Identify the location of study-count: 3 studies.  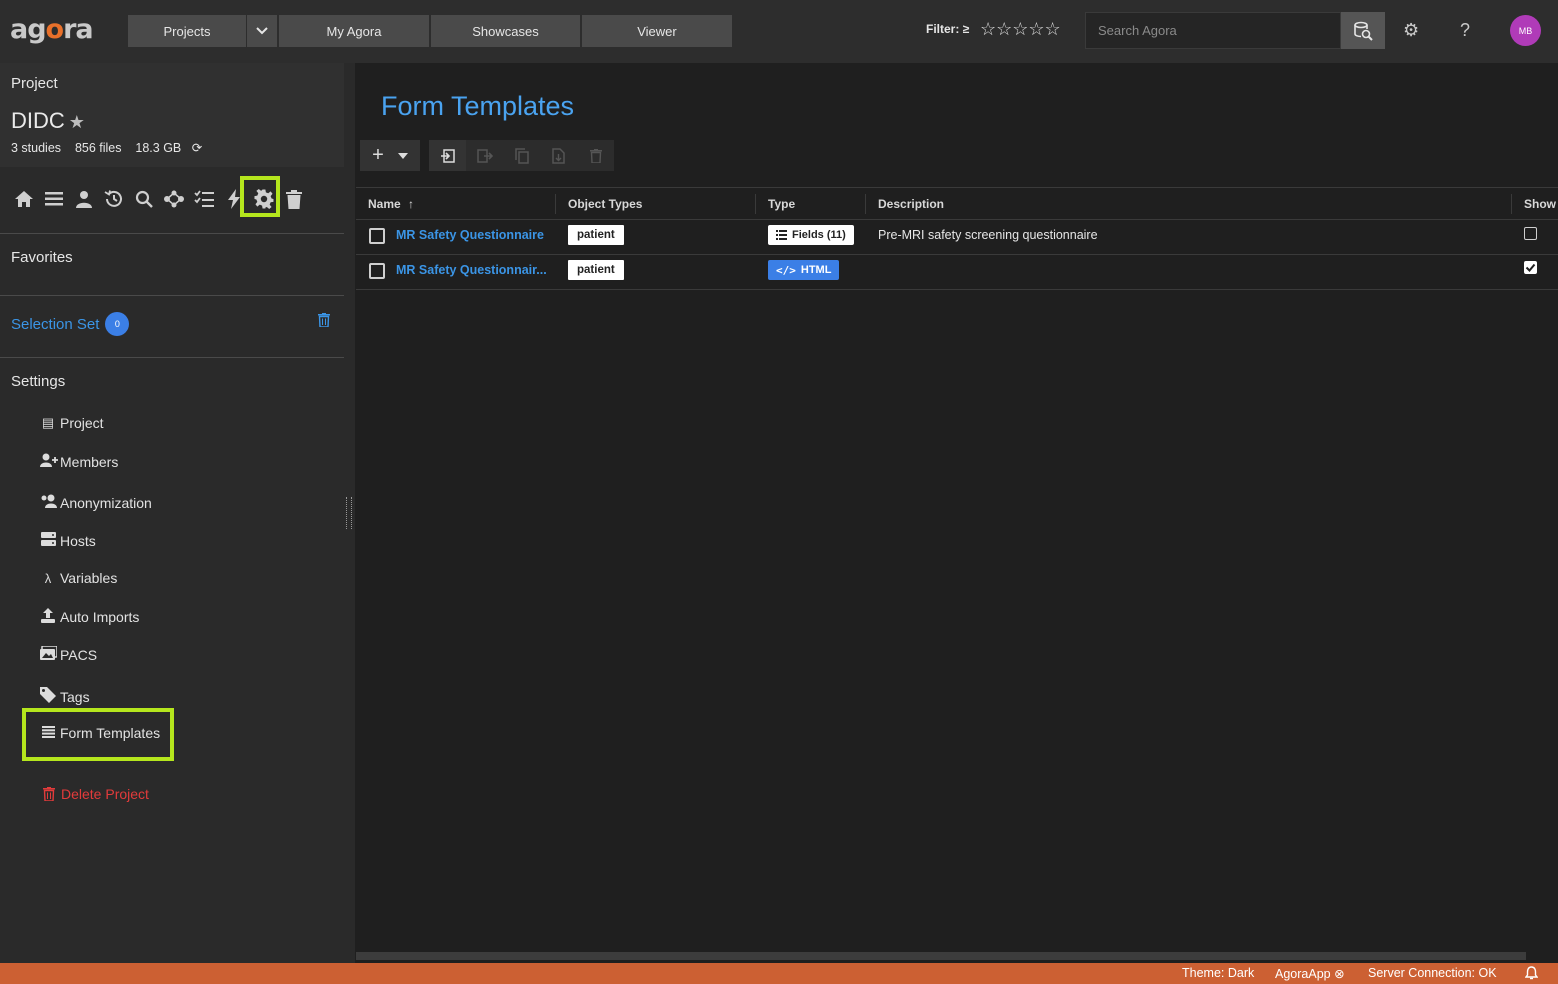
(36, 148).